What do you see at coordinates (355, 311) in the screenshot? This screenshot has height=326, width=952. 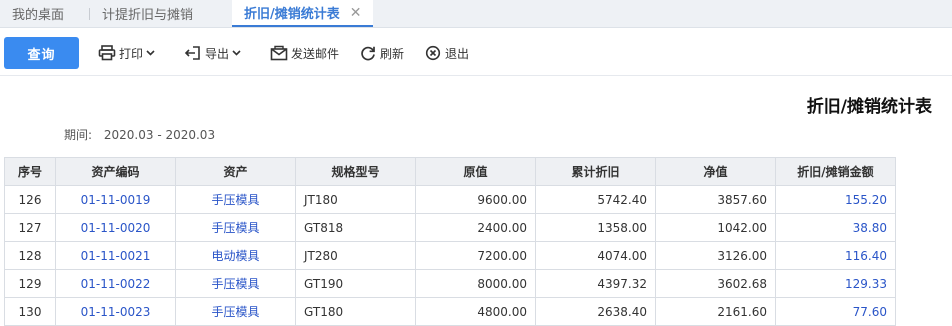 I see `cell-spec: GT180` at bounding box center [355, 311].